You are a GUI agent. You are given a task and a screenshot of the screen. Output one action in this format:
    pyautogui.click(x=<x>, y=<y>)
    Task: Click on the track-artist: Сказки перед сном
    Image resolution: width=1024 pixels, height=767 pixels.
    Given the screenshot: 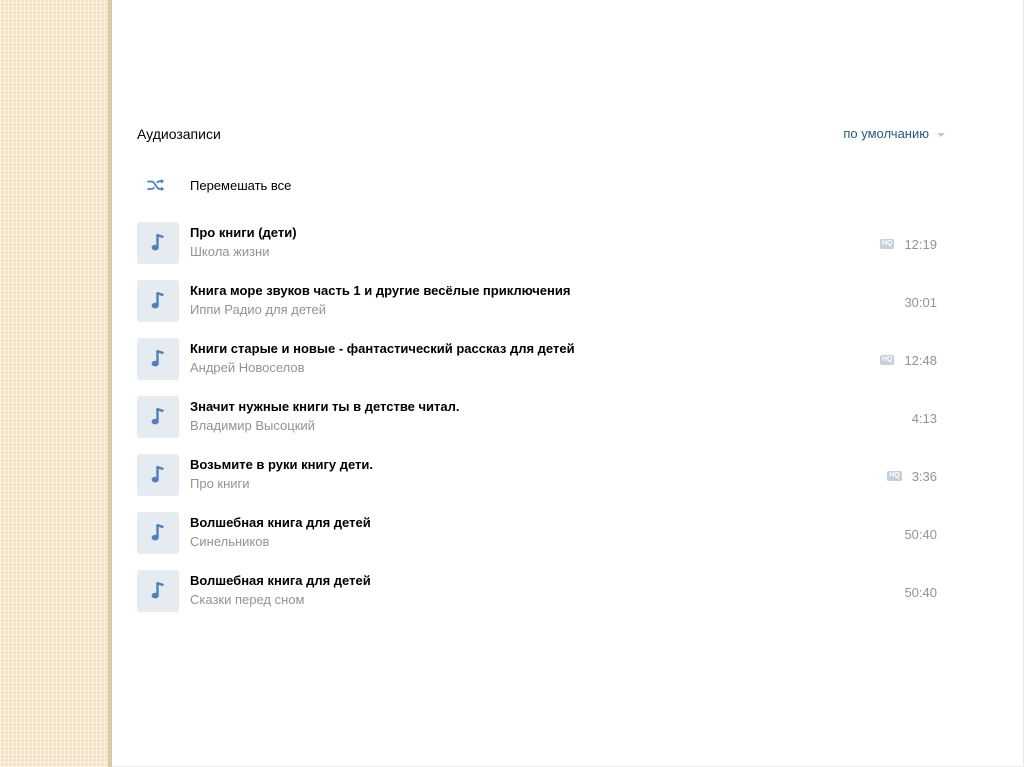 What is the action you would take?
    pyautogui.click(x=247, y=599)
    